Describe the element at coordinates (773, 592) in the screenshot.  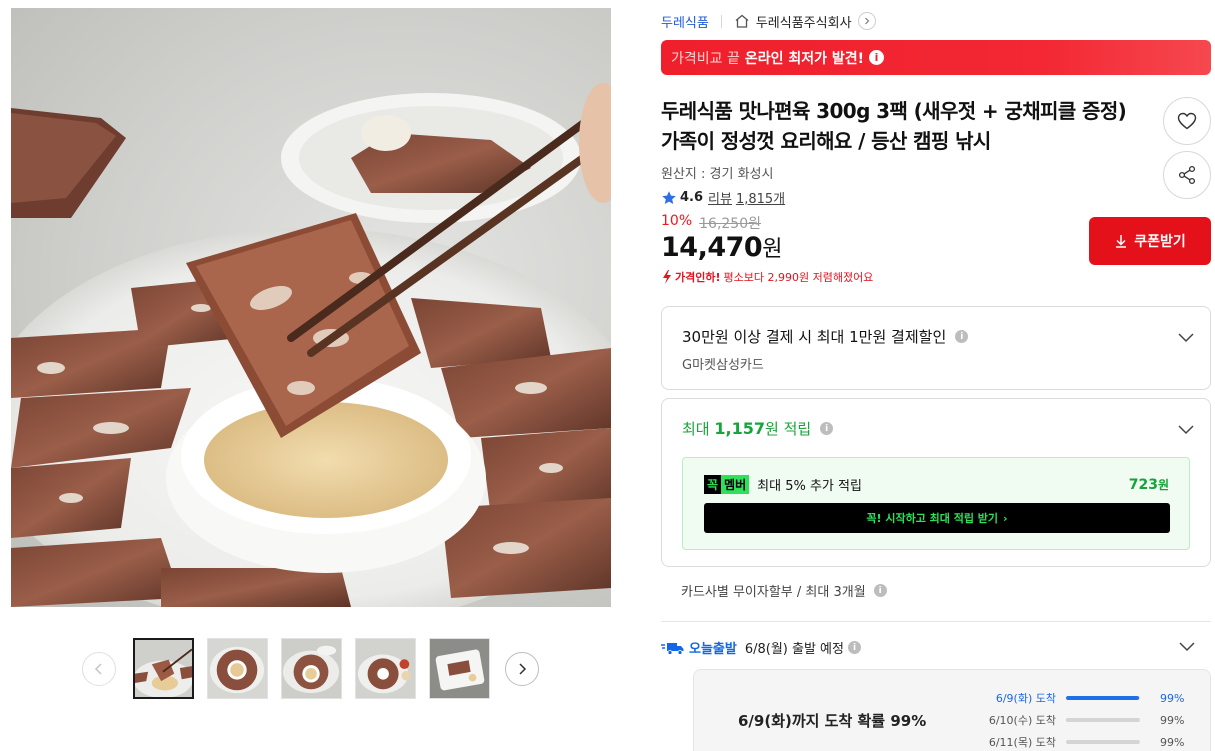
I see `installment-text: 카드사별 무이자할부 / 최대 3개월` at that location.